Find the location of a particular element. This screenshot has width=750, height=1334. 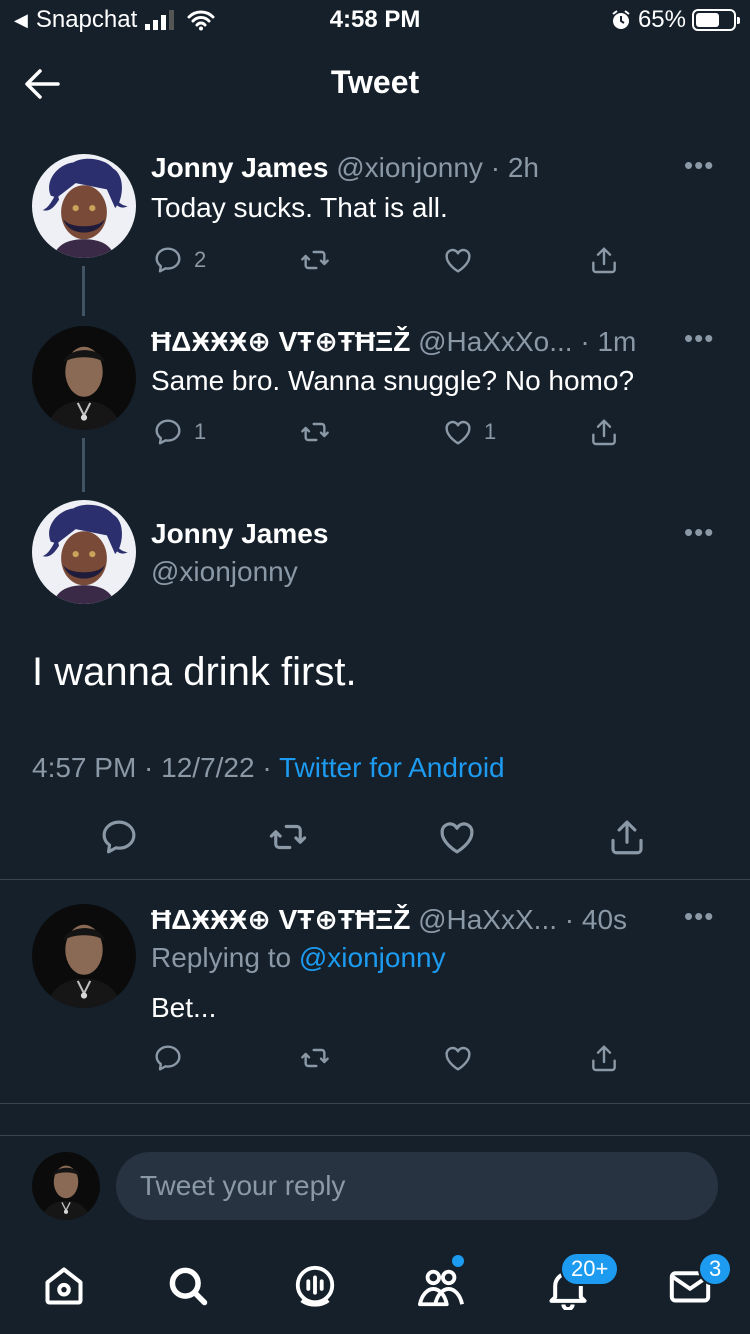

tweet-header: ĦΔӾӾӾ⊕ VŦ⊕ŦĦΞŽ @HaXxXo... · 1m is located at coordinates (393, 341).